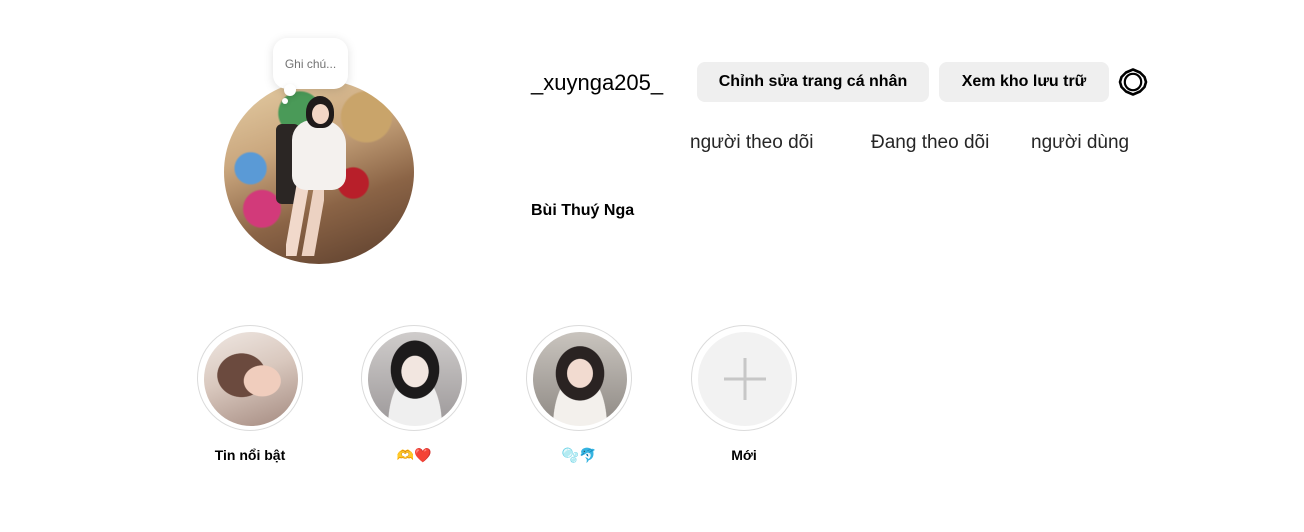 This screenshot has height=532, width=1304. I want to click on followers-label: người theo dõi, so click(752, 142).